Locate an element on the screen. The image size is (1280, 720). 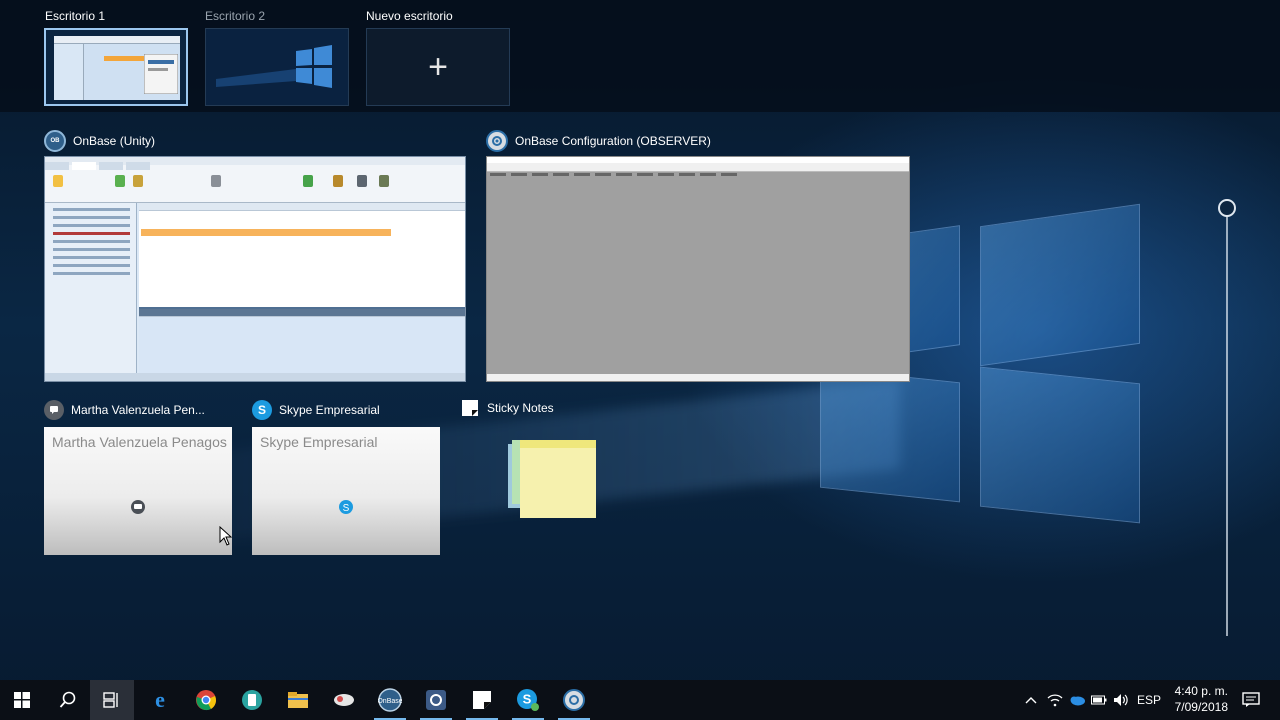
taskbar: e OnBase S ESP 4:40 p. m. 7/09/2018 is located at coordinates (640, 700).